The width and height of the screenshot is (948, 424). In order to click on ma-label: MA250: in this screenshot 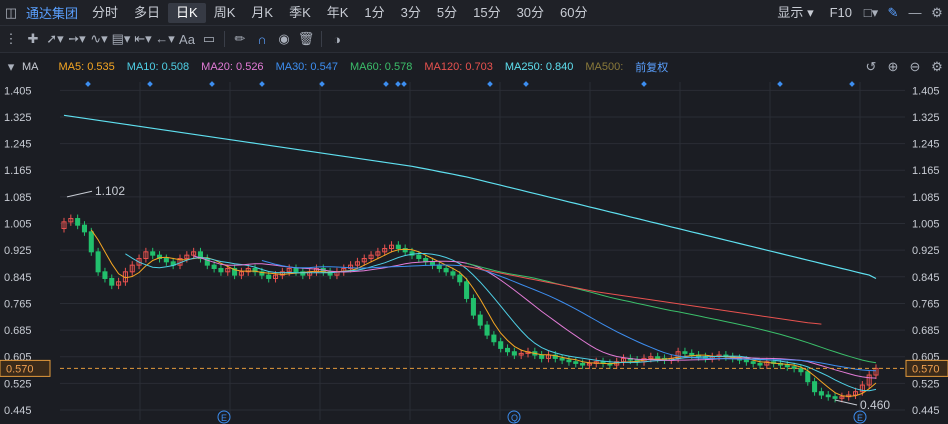, I will do `click(523, 66)`.